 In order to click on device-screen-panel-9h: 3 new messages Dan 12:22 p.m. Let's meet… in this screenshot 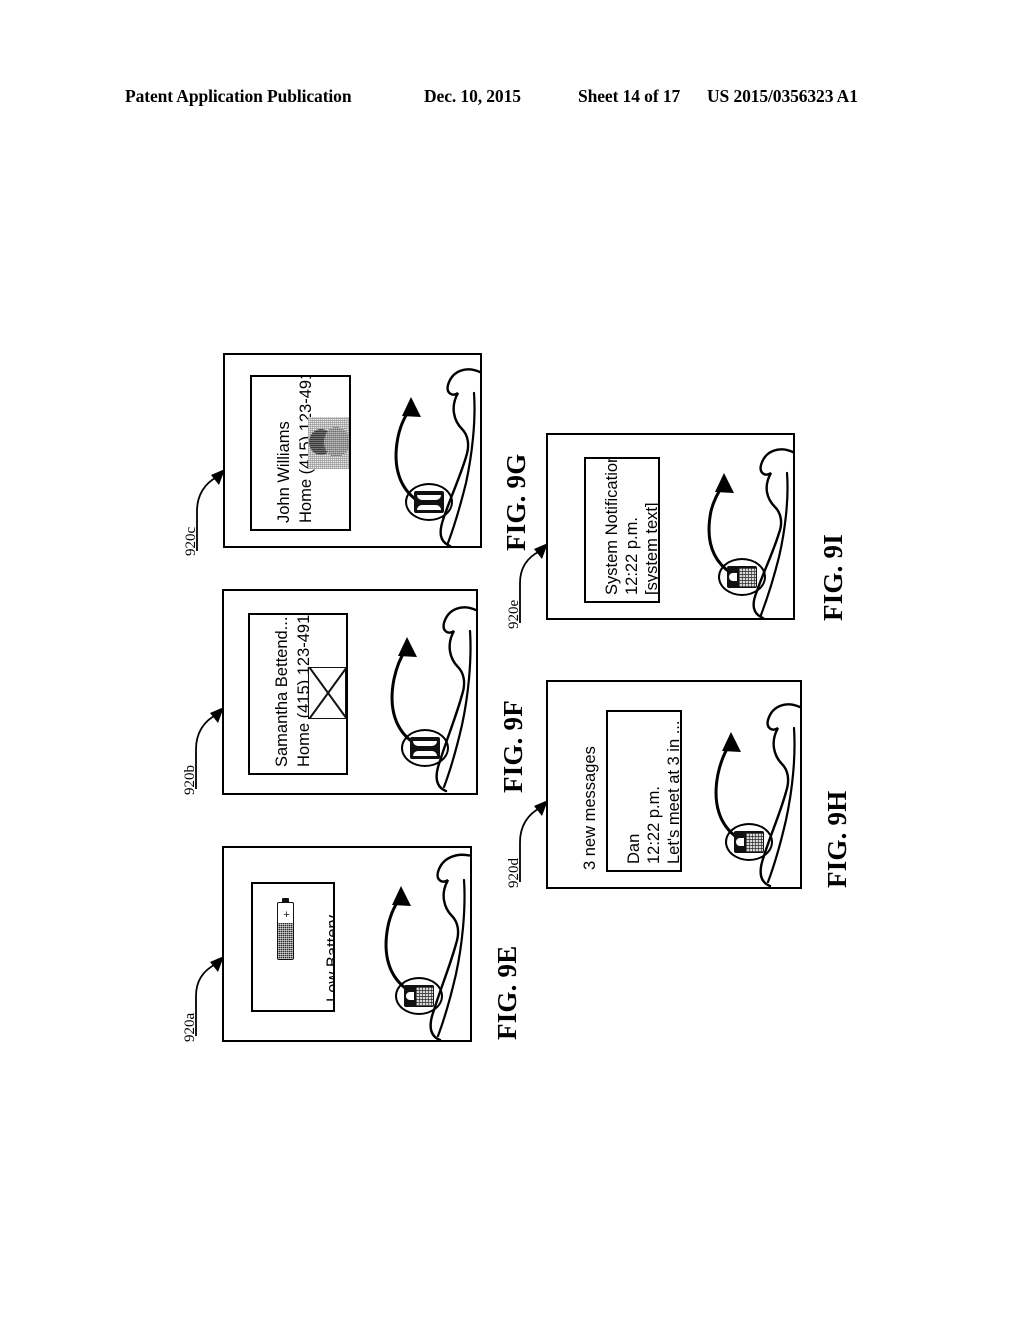, I will do `click(674, 784)`.